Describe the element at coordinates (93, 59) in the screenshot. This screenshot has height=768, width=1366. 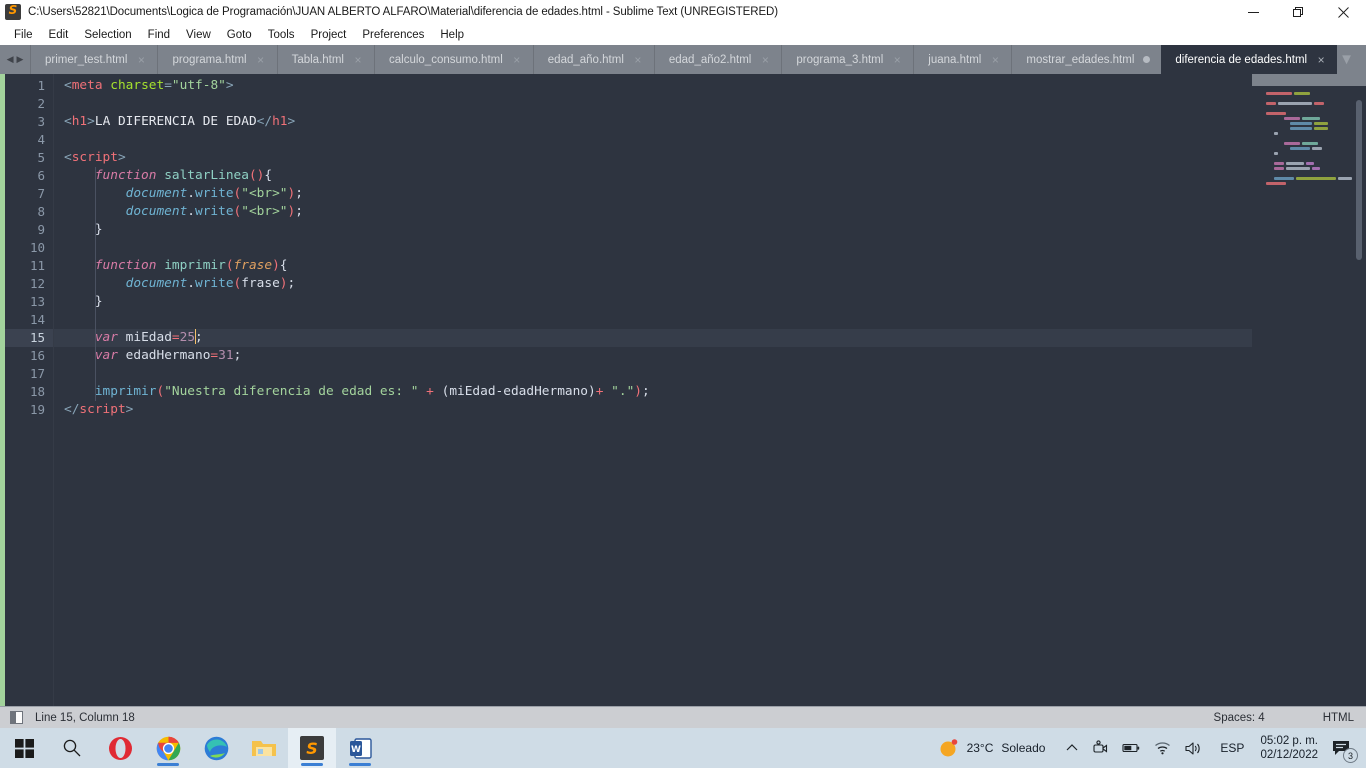
I see `tab-primer-test-html: primer_test.html ×` at that location.